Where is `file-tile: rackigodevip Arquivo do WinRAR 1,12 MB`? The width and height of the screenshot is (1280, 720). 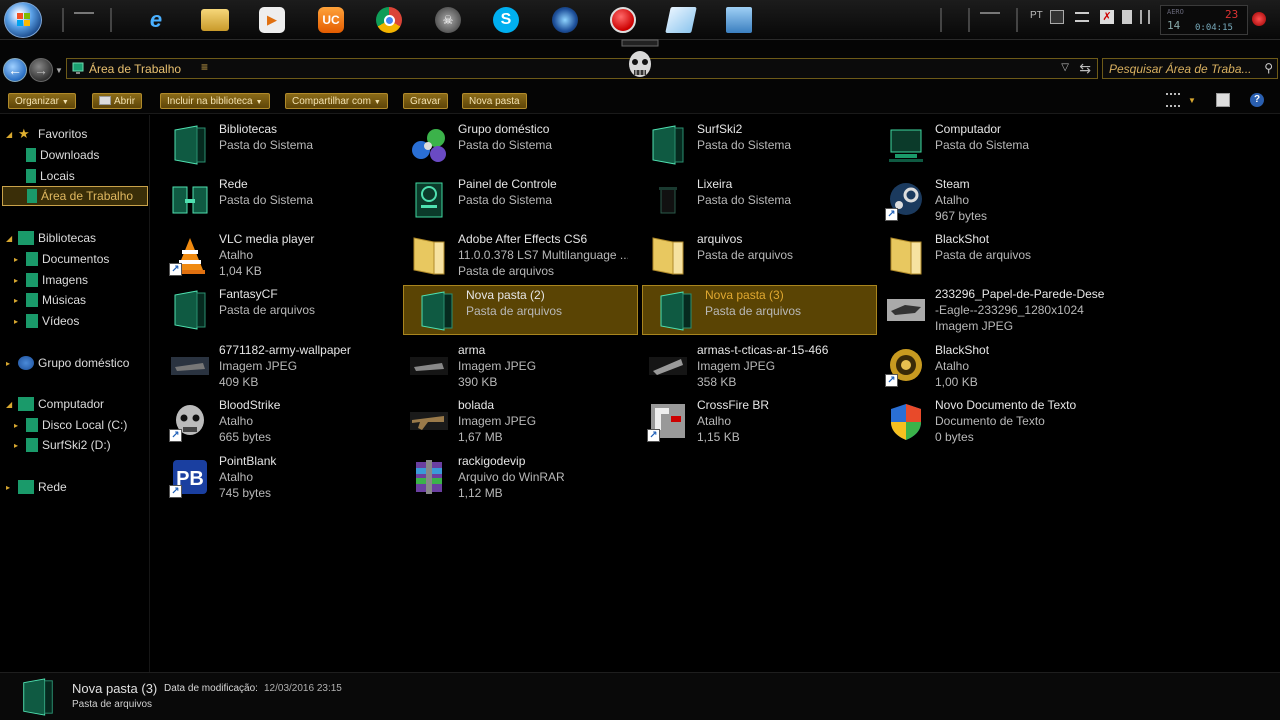
file-tile: rackigodevip Arquivo do WinRAR 1,12 MB is located at coordinates (513, 477).